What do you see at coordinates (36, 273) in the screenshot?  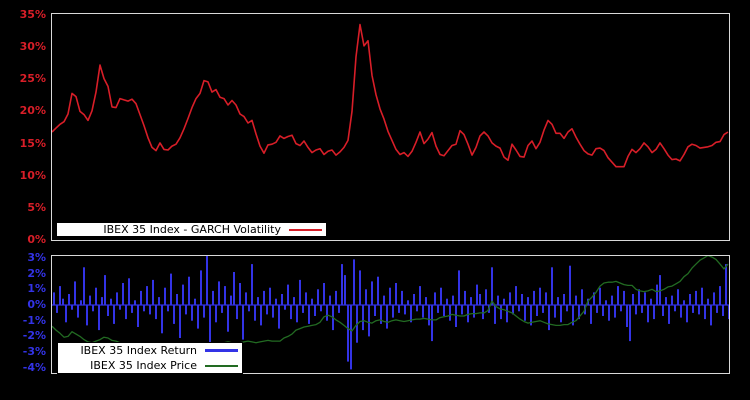 I see `y-axis-tick-label: 2%` at bounding box center [36, 273].